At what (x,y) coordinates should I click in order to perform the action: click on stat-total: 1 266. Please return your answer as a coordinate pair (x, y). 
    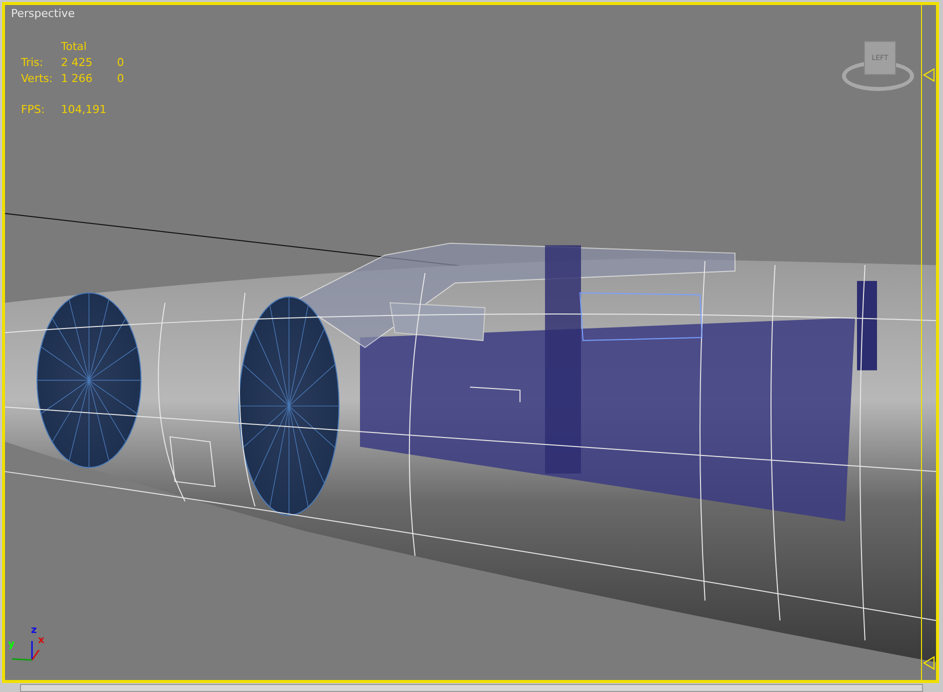
    Looking at the image, I should click on (77, 78).